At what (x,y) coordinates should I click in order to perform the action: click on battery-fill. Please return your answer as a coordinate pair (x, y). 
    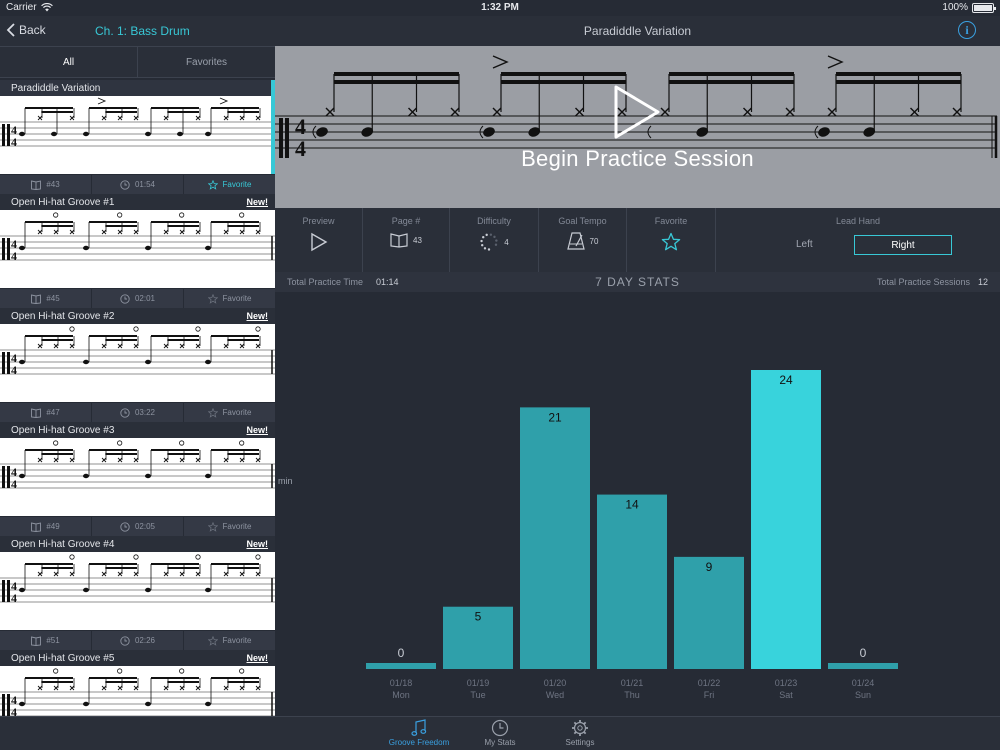
    Looking at the image, I should click on (983, 7).